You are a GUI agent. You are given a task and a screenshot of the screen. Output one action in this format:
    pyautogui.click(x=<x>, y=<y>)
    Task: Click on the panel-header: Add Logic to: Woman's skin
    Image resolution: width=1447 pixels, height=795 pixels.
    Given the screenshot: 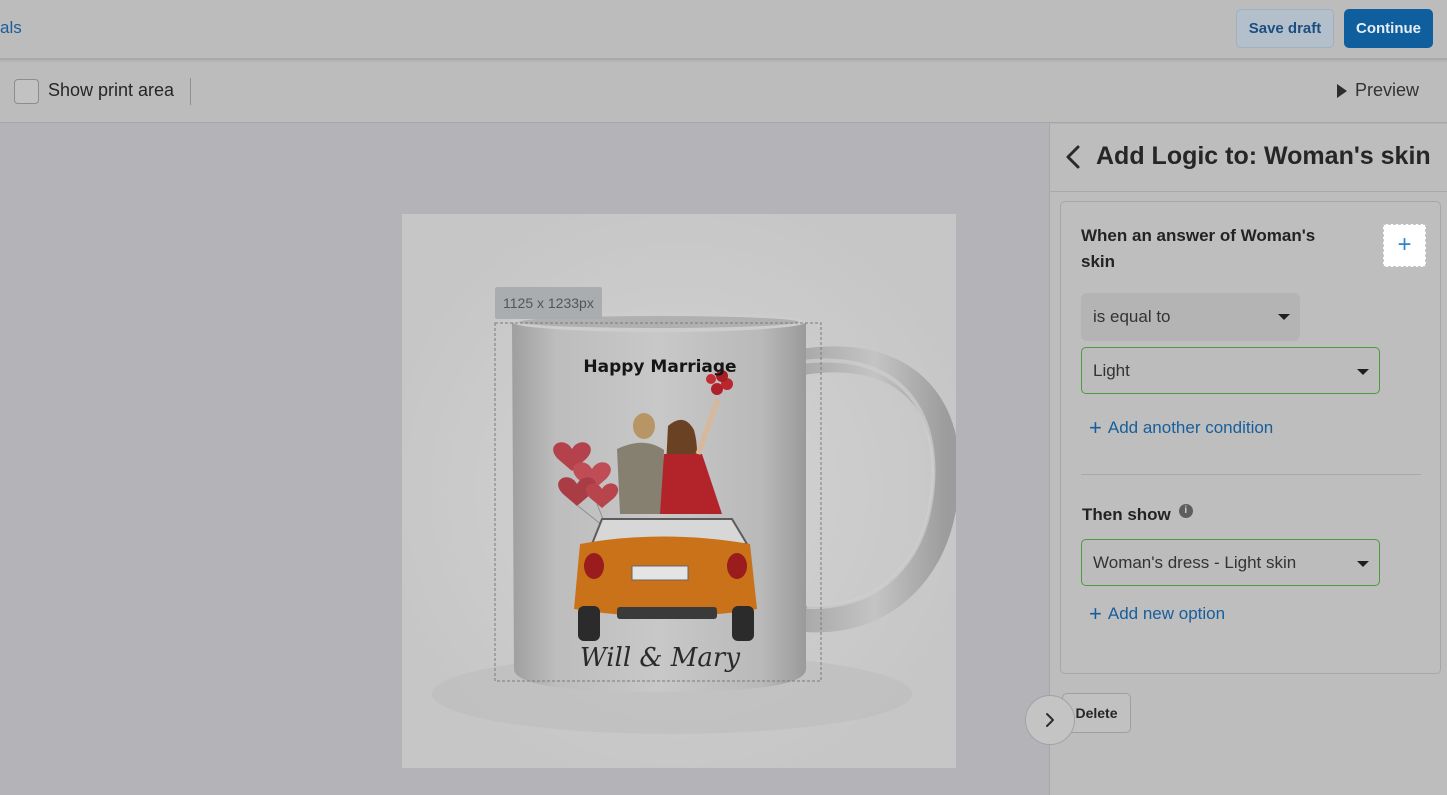 What is the action you would take?
    pyautogui.click(x=1248, y=158)
    